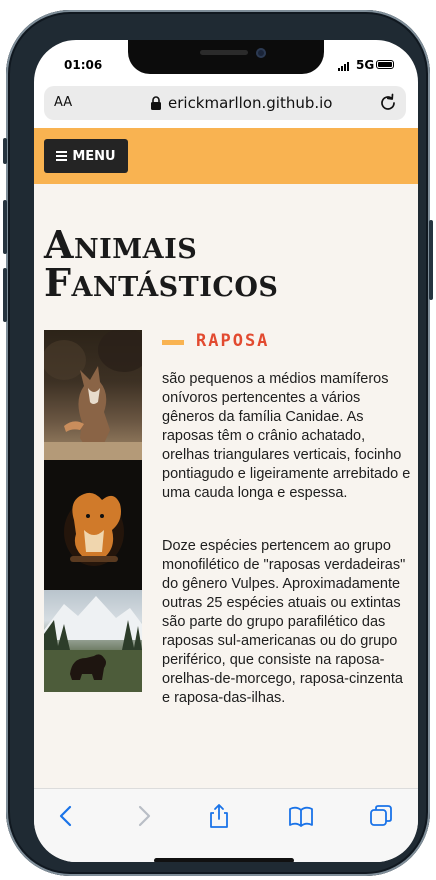  I want to click on status-time: 01:06, so click(83, 65).